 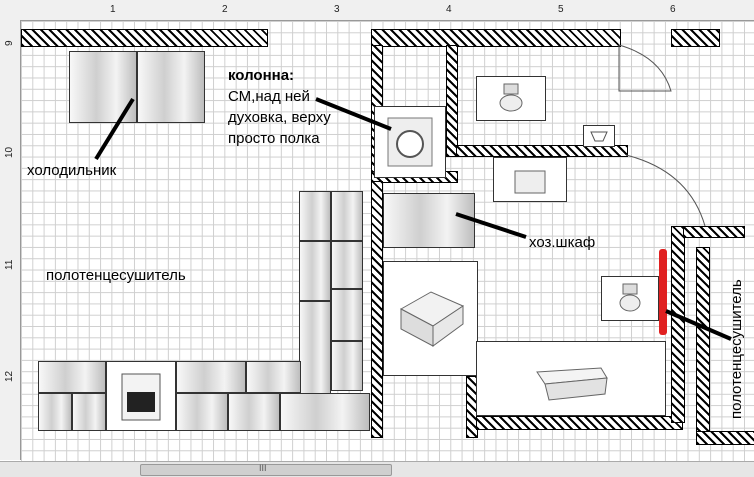 I want to click on ruler-tick: 9, so click(x=9, y=43).